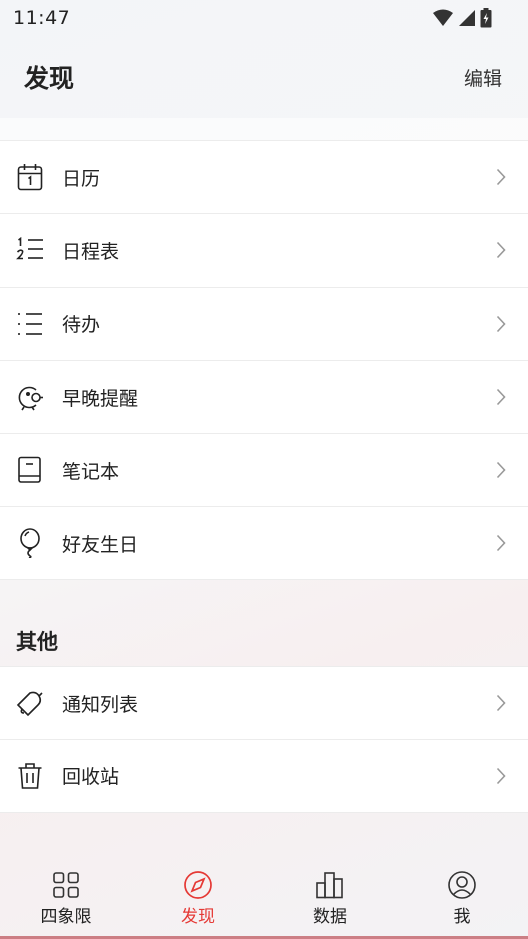  I want to click on page-title: 发现, so click(49, 78).